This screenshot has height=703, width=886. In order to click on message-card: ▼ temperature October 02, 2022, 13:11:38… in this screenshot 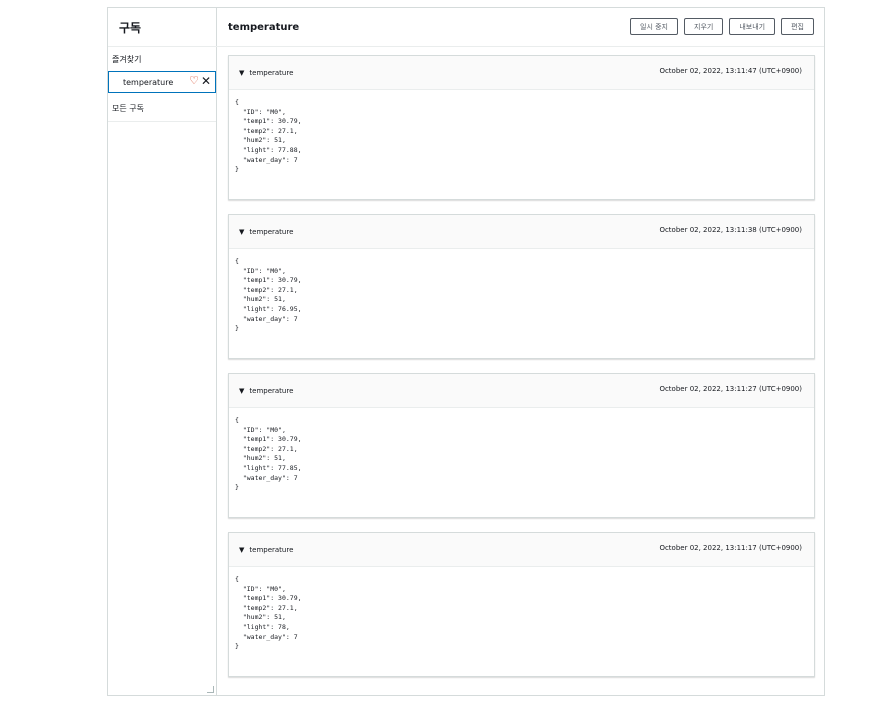, I will do `click(521, 286)`.